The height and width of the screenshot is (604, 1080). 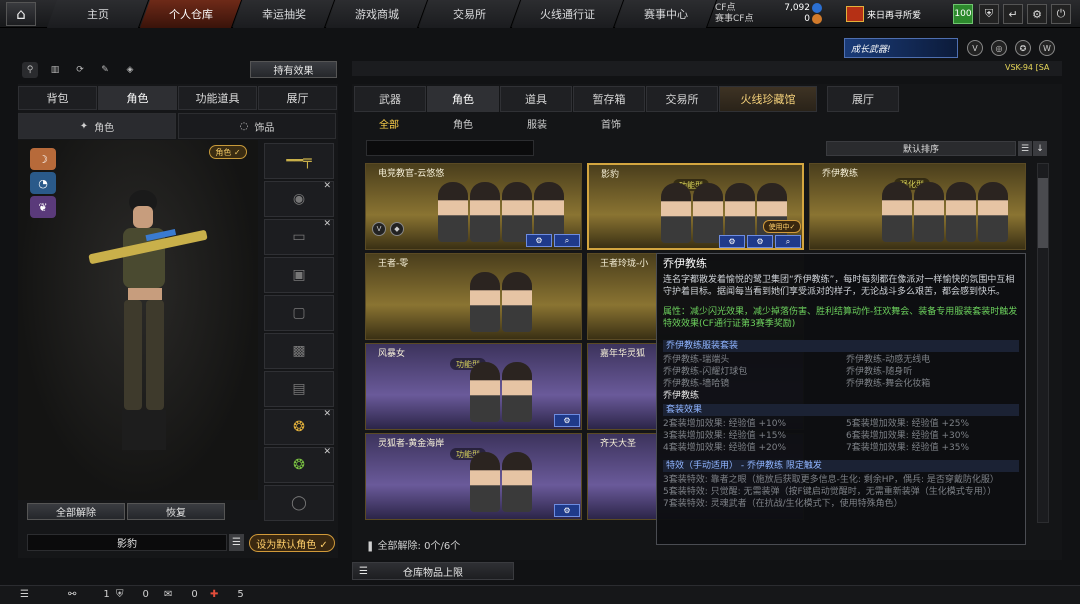 I want to click on restore-button: 恢复, so click(x=176, y=511).